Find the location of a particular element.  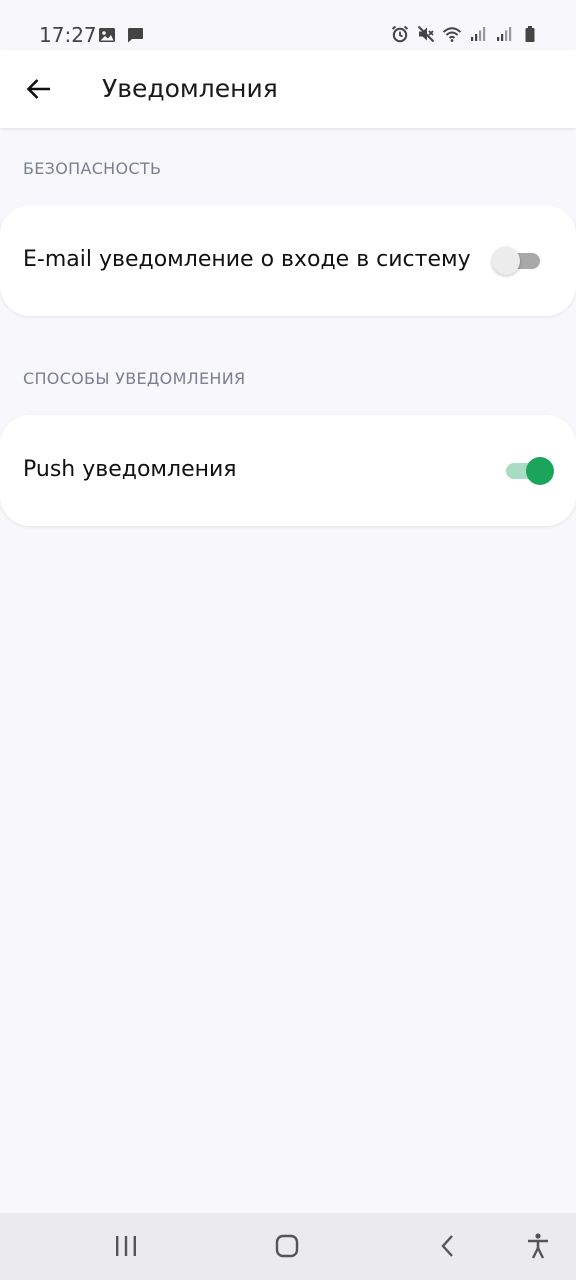

accessibility-icon is located at coordinates (538, 1246).